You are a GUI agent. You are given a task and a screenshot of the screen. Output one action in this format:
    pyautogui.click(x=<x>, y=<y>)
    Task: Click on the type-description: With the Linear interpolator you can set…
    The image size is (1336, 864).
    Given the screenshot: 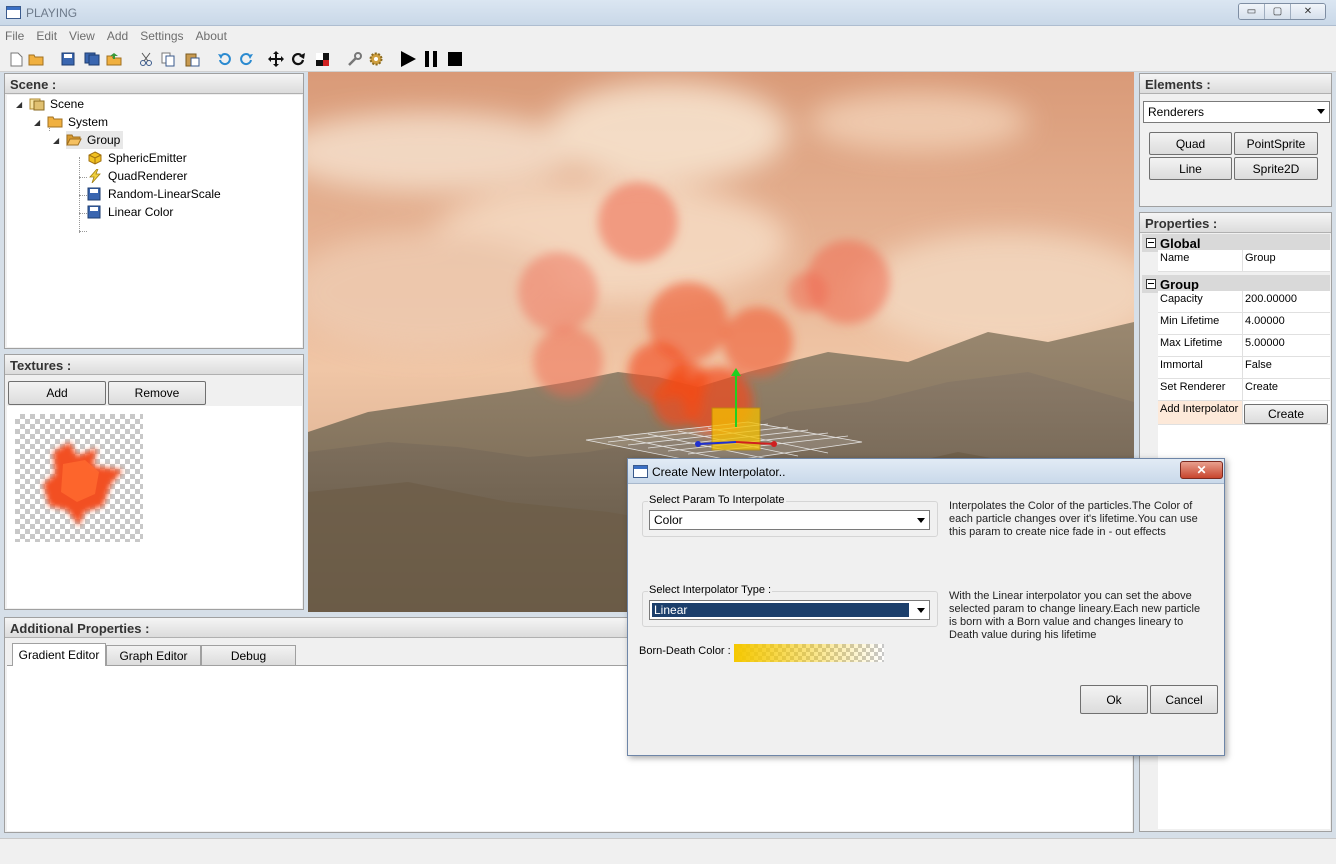 What is the action you would take?
    pyautogui.click(x=1075, y=615)
    